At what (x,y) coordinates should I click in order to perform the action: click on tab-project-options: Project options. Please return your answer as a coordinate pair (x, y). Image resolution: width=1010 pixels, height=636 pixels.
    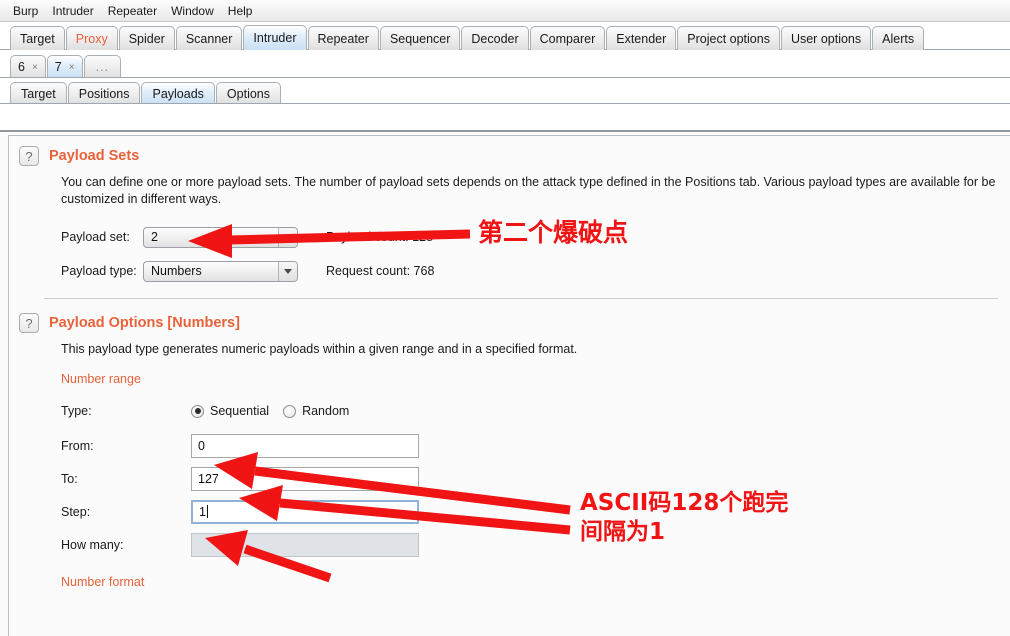
    Looking at the image, I should click on (728, 38).